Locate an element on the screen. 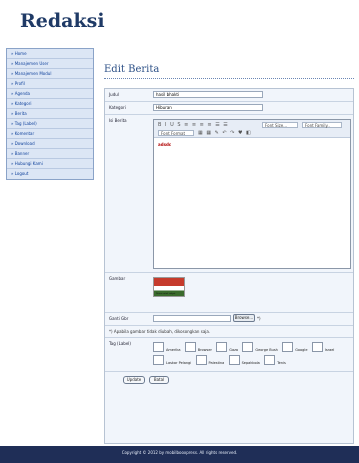 The height and width of the screenshot is (463, 359). actions-row: Update Batal is located at coordinates (229, 380).